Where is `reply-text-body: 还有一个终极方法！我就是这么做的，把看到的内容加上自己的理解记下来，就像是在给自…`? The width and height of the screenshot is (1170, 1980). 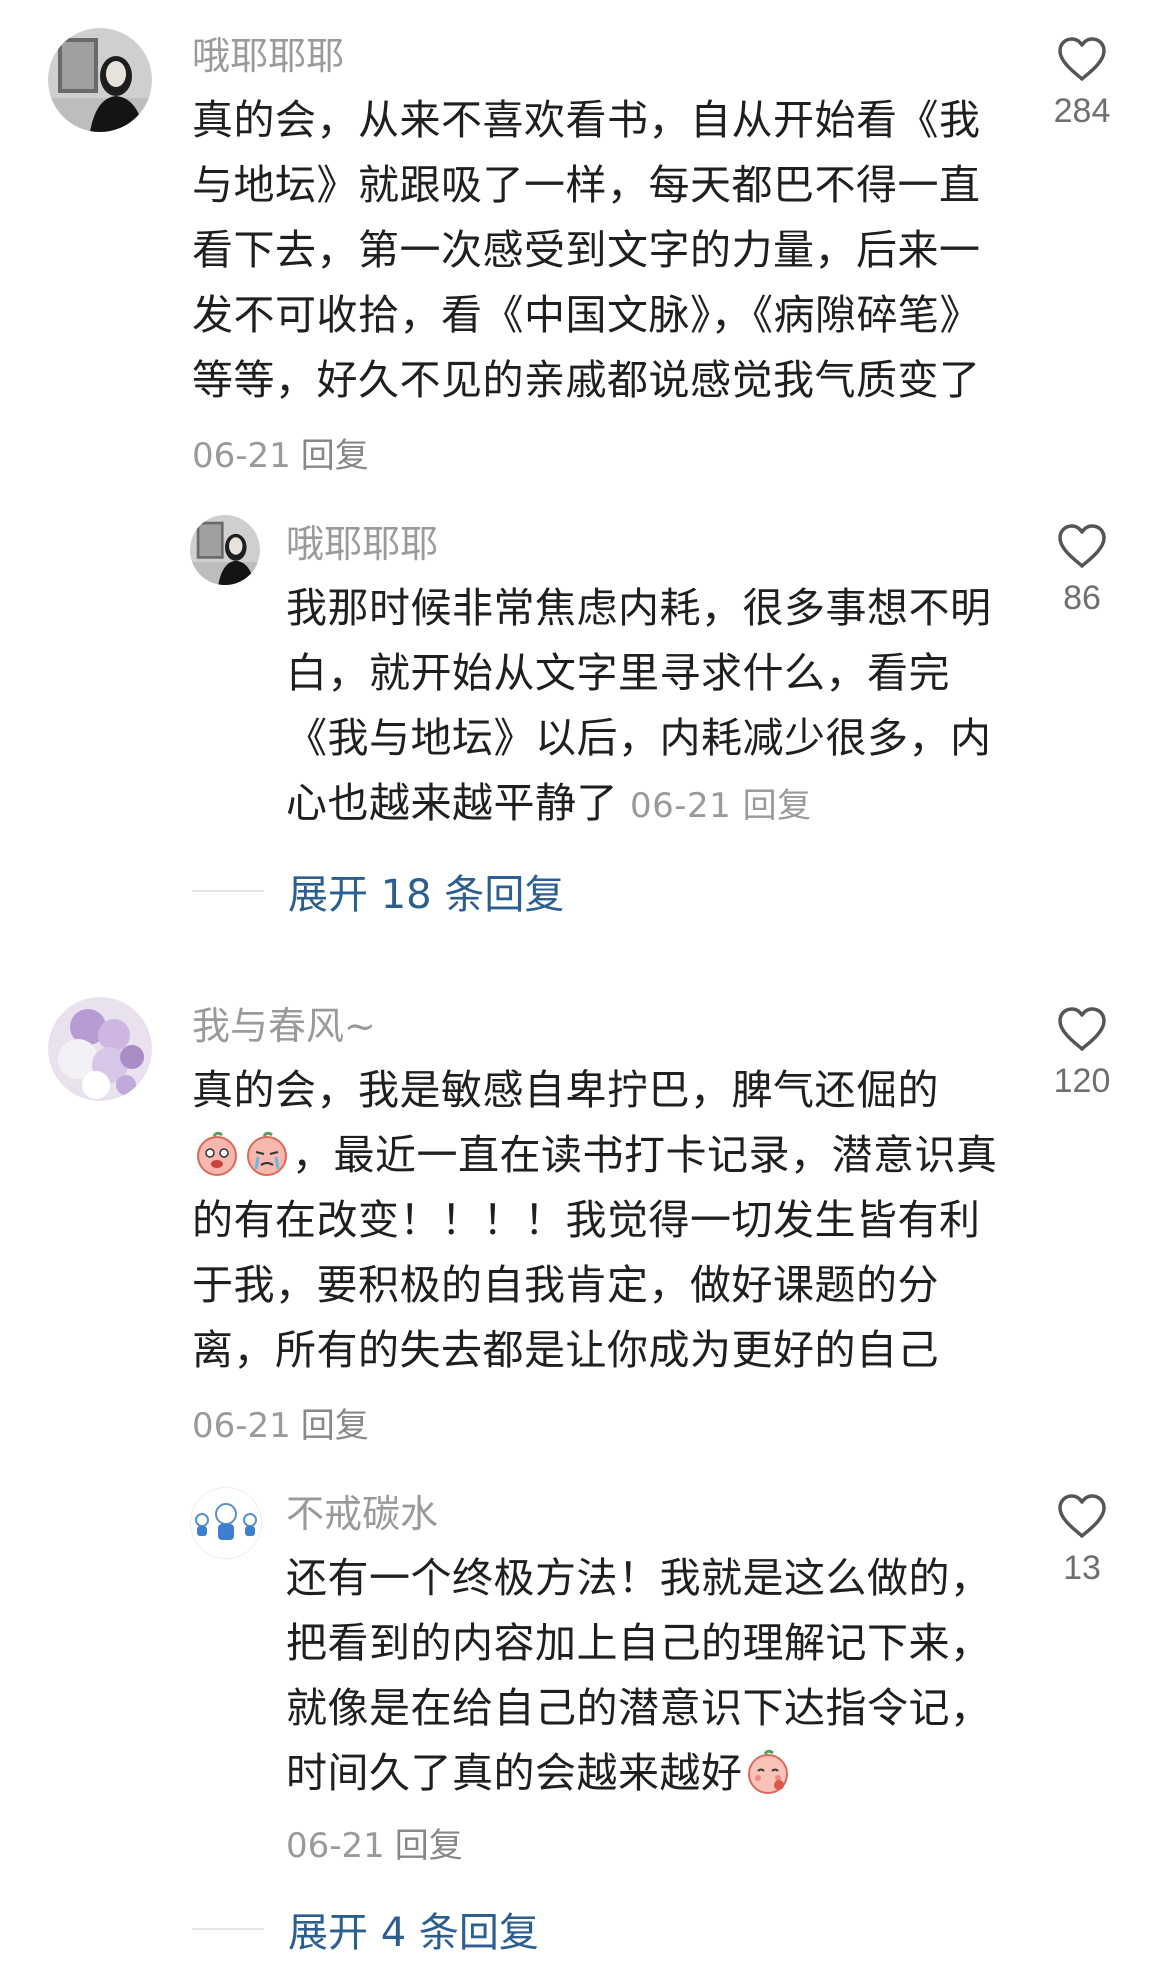 reply-text-body: 还有一个终极方法！我就是这么做的，把看到的内容加上自己的理解记下来，就像是在给自… is located at coordinates (639, 1675).